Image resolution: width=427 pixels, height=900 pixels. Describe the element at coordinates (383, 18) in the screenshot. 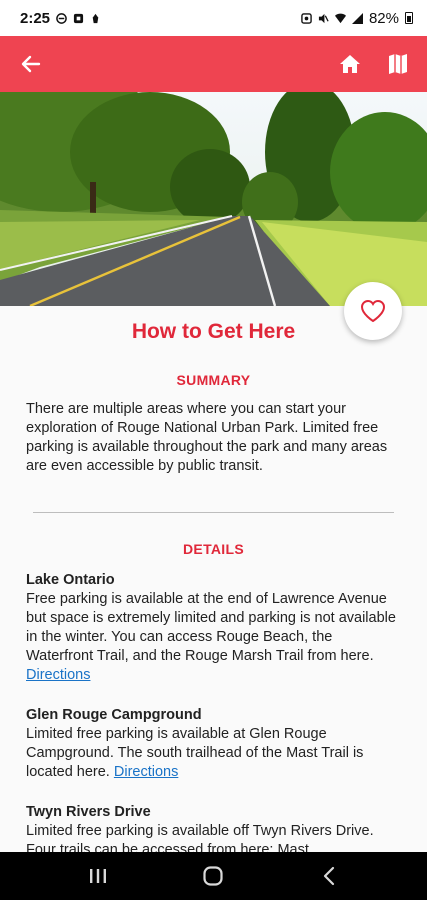

I see `battery-percent: 82%` at that location.